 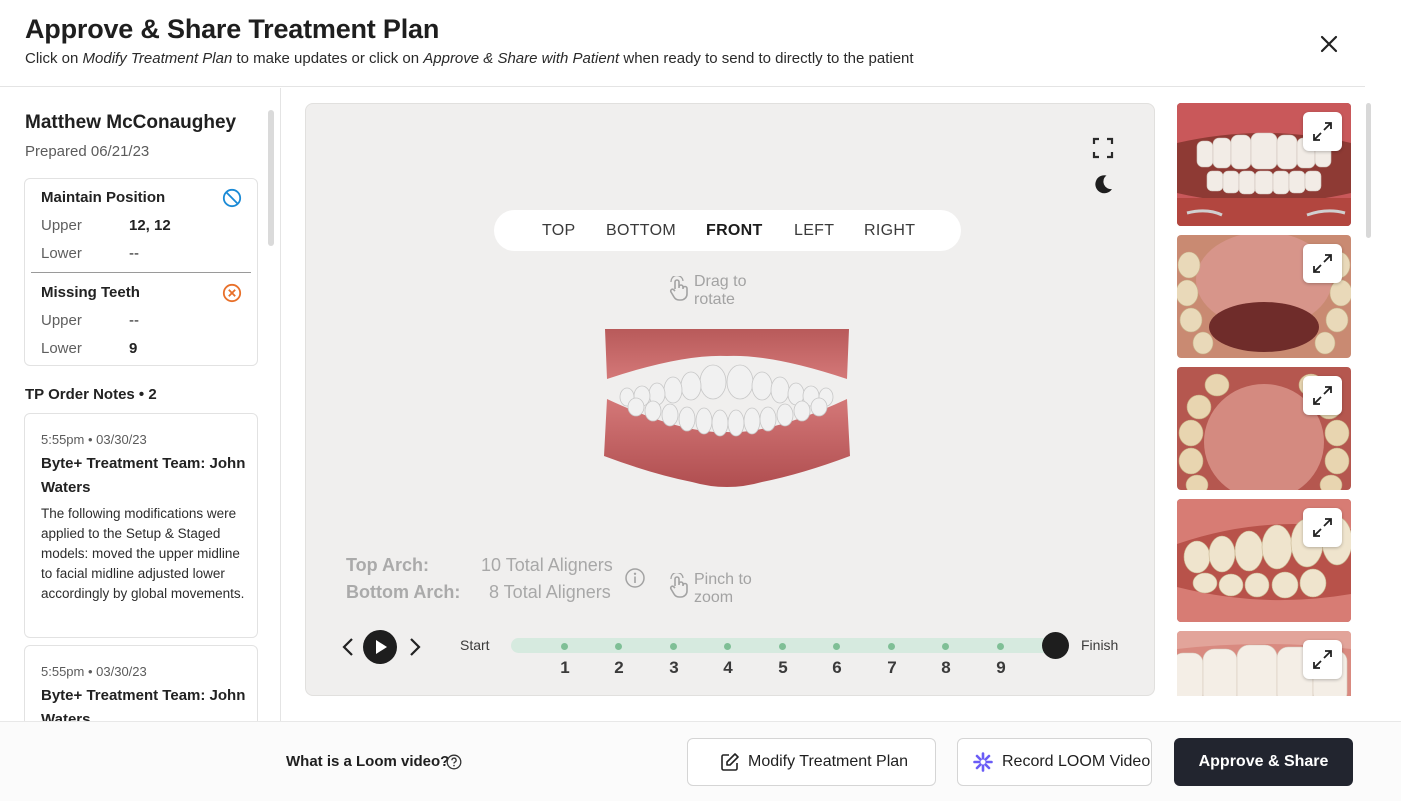 I want to click on record-loom-label: Record LOOM Video, so click(x=1076, y=761).